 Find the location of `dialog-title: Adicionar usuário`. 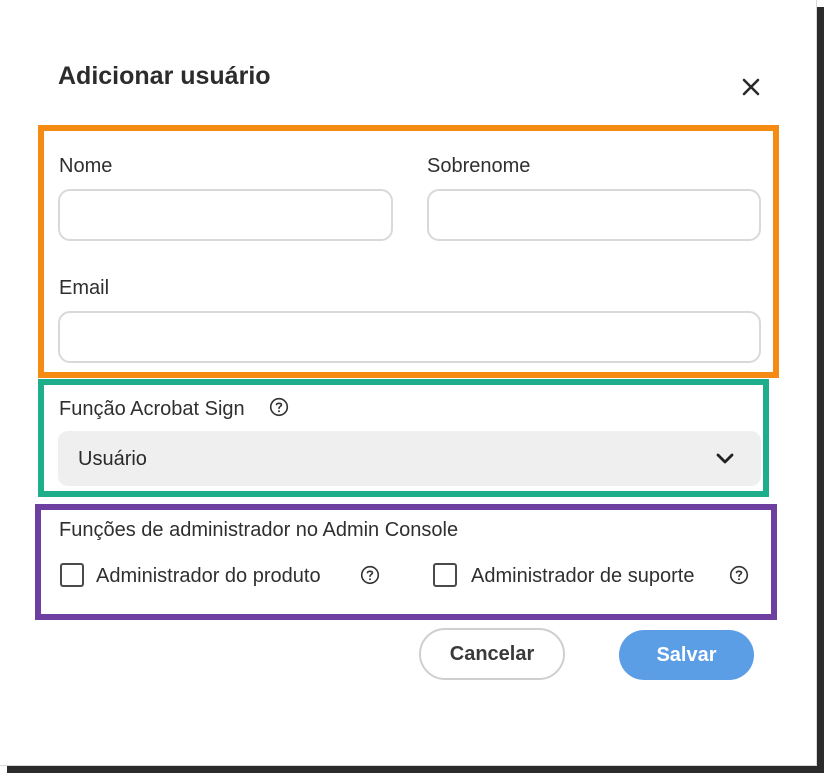

dialog-title: Adicionar usuário is located at coordinates (164, 76).